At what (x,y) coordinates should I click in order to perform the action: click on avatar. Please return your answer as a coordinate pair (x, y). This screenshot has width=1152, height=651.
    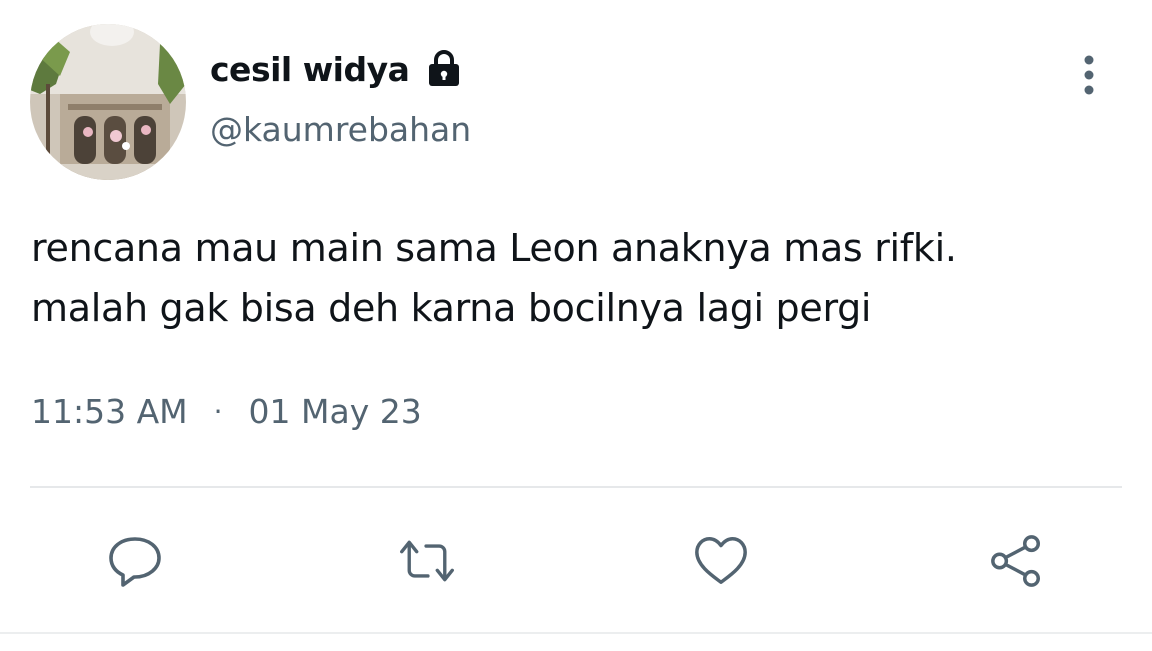
    Looking at the image, I should click on (108, 102).